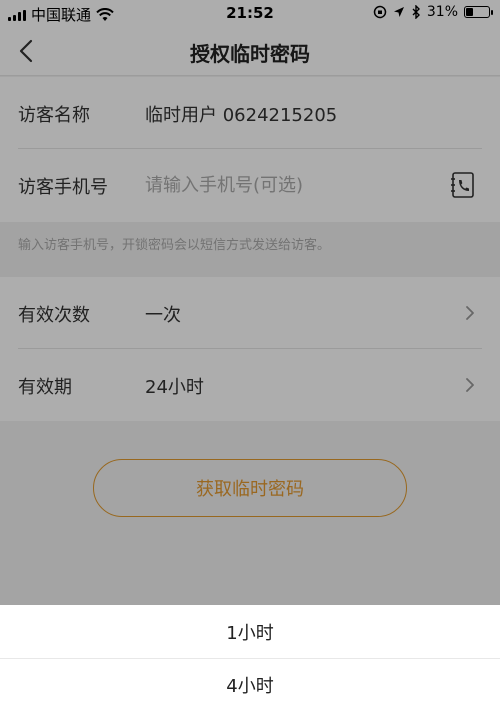 The height and width of the screenshot is (711, 500). What do you see at coordinates (250, 631) in the screenshot?
I see `picker-option-1h: 1小时` at bounding box center [250, 631].